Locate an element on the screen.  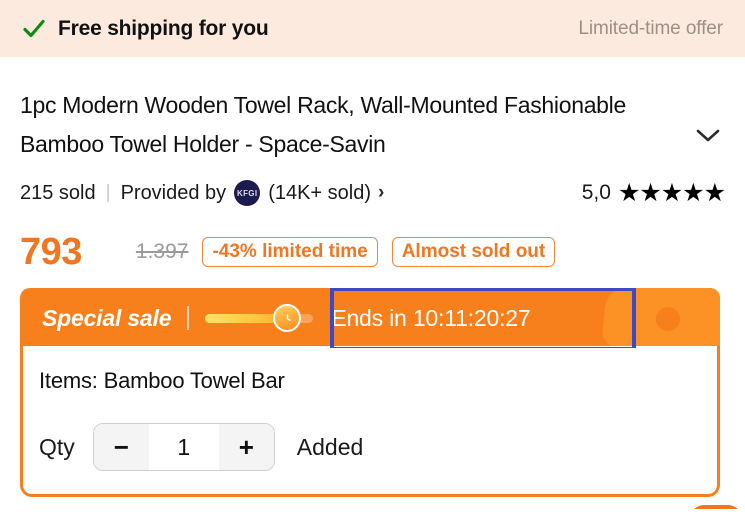
quantity-value: 1 is located at coordinates (183, 447).